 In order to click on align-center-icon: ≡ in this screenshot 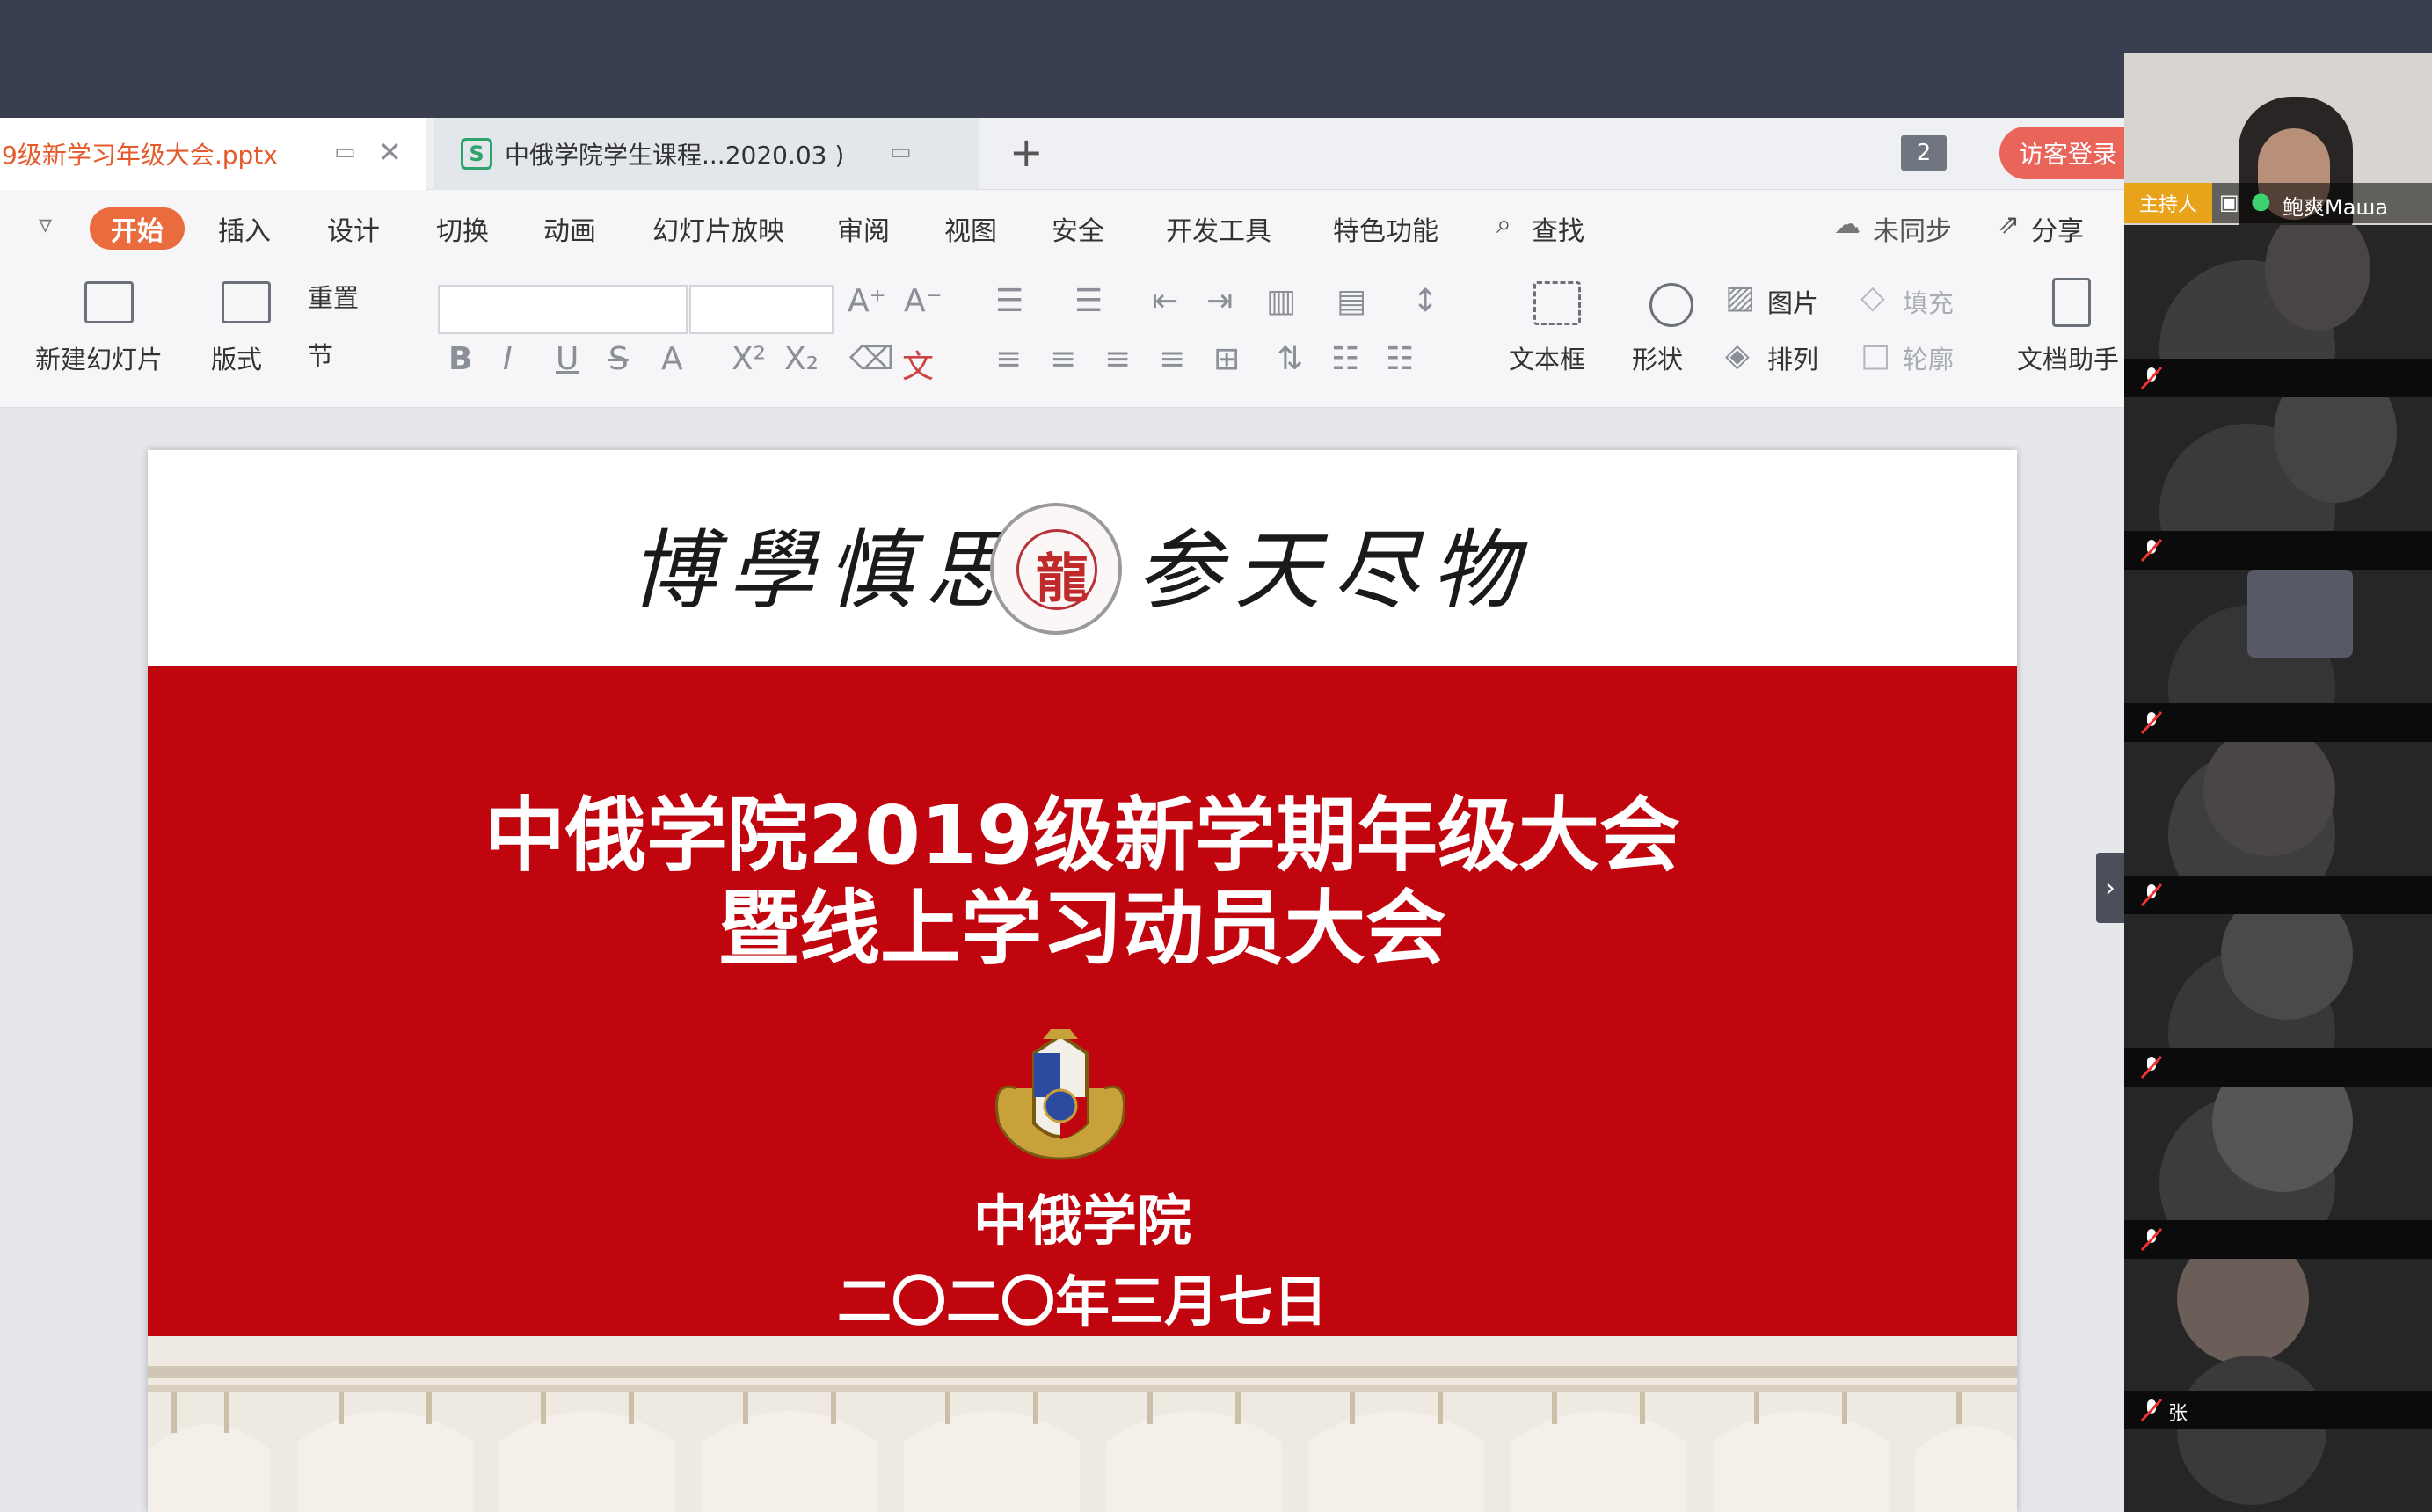, I will do `click(1063, 359)`.